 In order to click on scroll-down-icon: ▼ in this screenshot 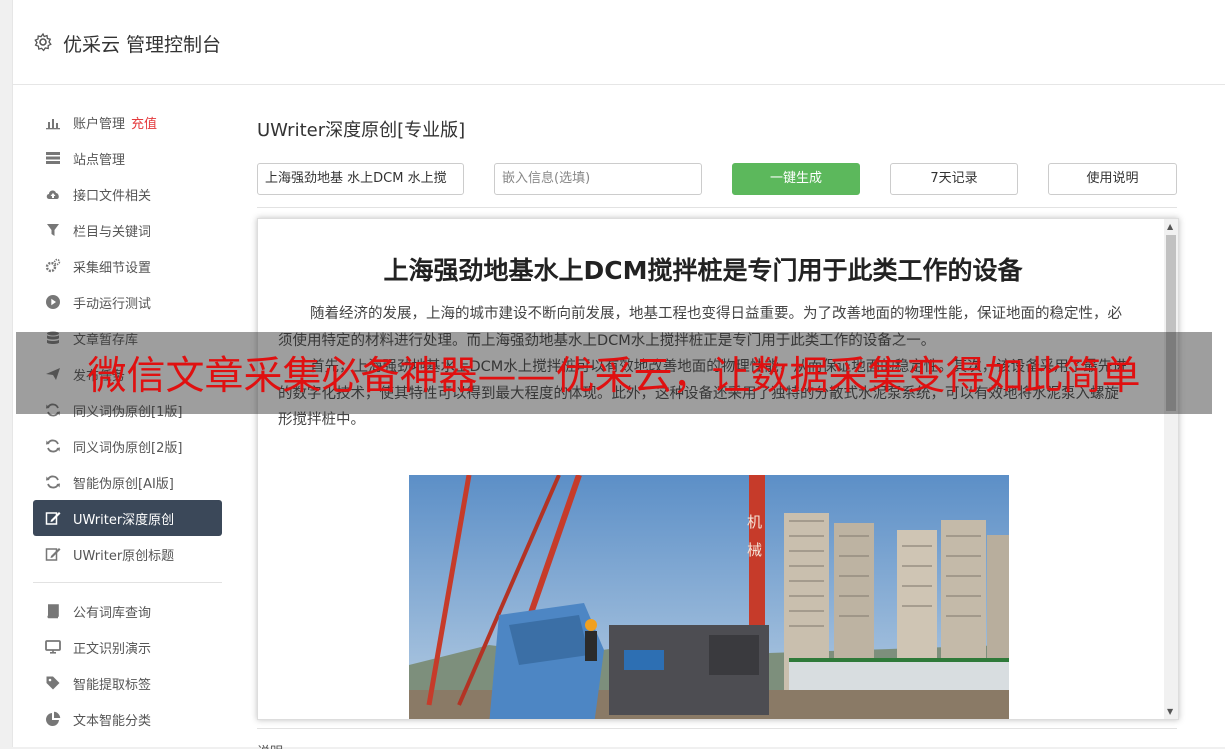, I will do `click(1170, 711)`.